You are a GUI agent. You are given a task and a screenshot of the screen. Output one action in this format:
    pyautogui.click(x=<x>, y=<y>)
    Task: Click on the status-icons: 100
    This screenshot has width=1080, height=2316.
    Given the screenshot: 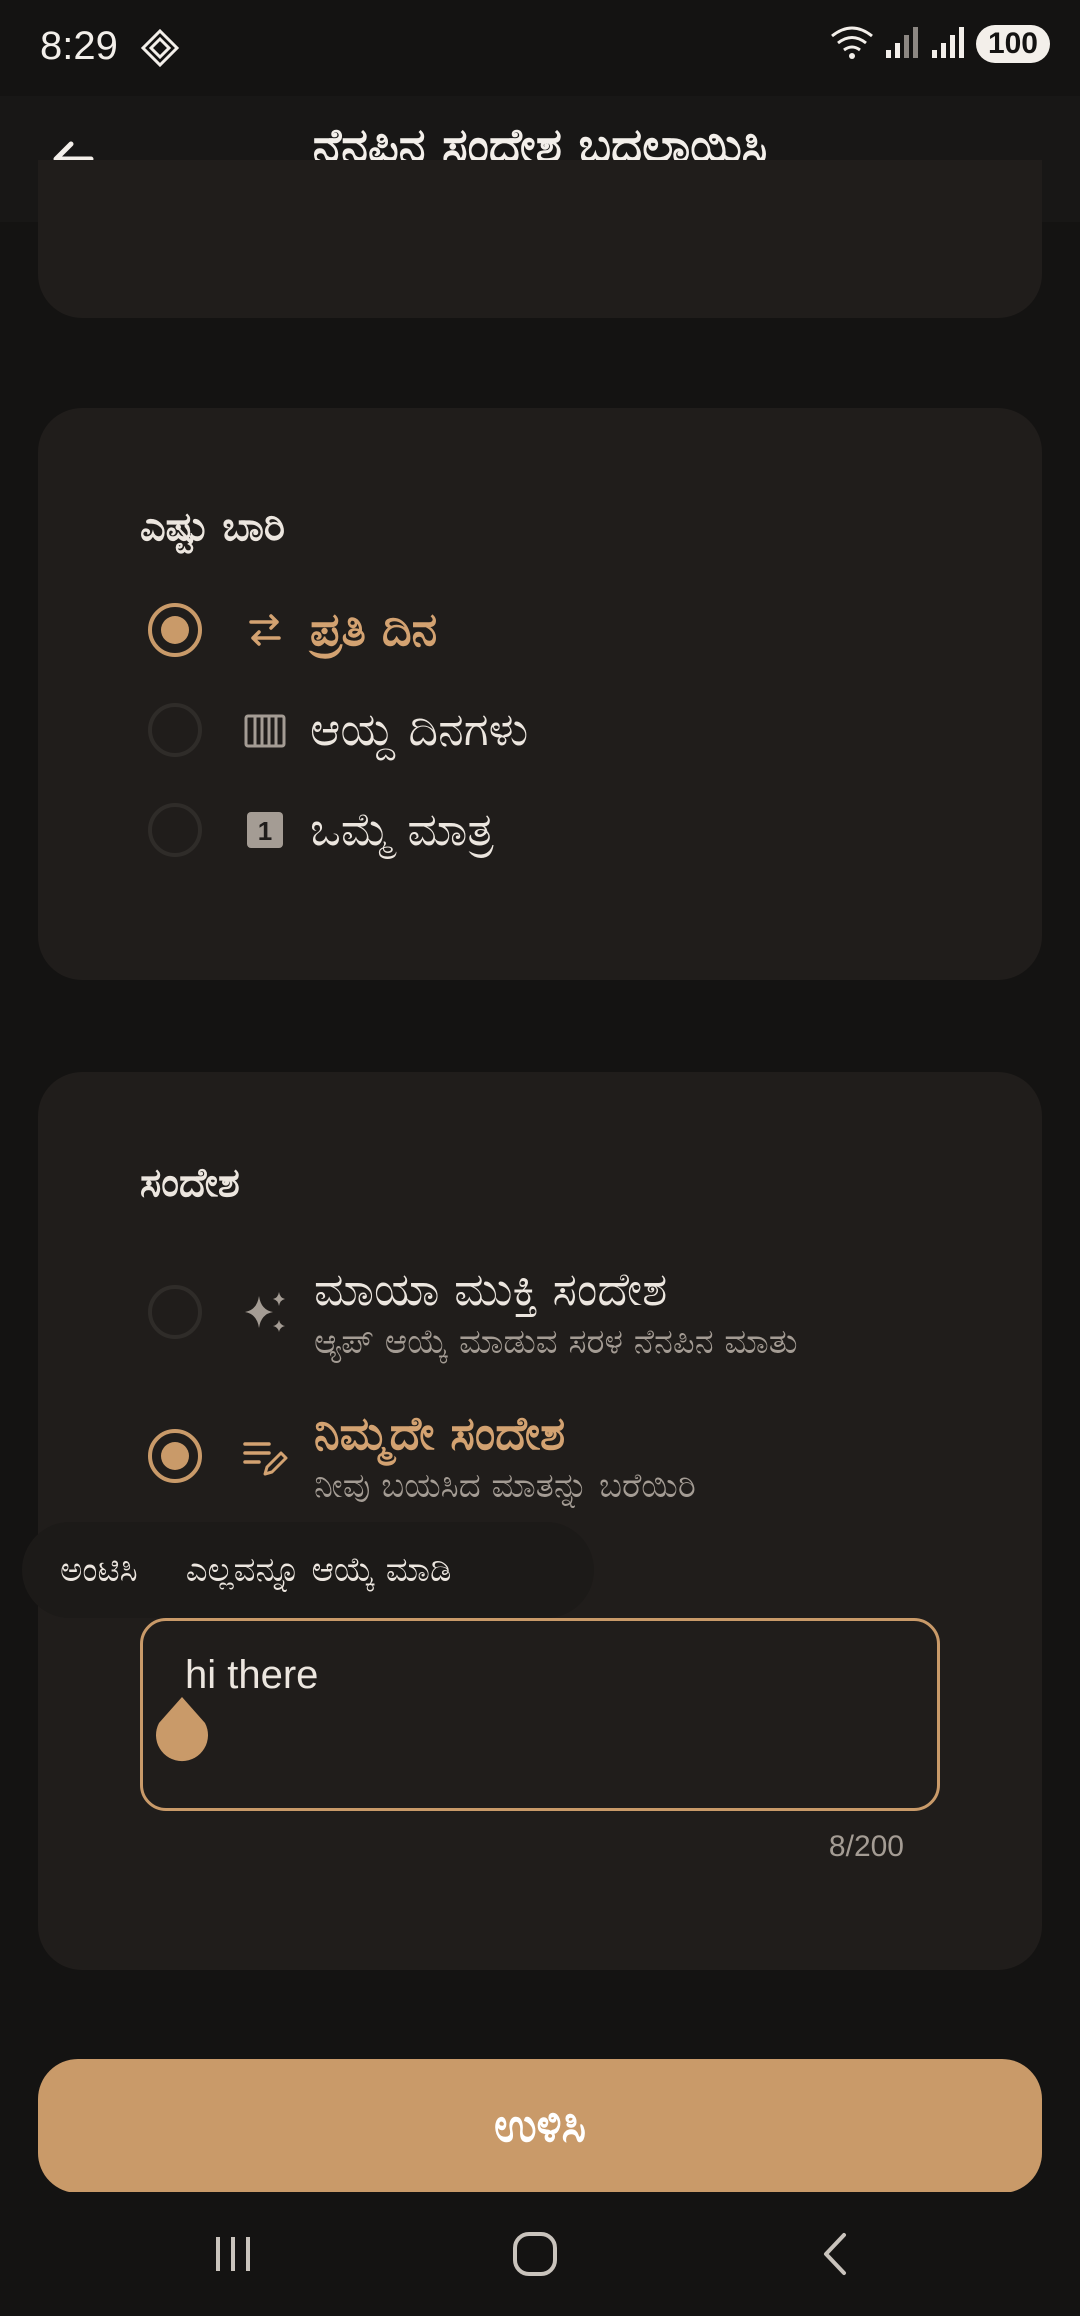 What is the action you would take?
    pyautogui.click(x=940, y=44)
    